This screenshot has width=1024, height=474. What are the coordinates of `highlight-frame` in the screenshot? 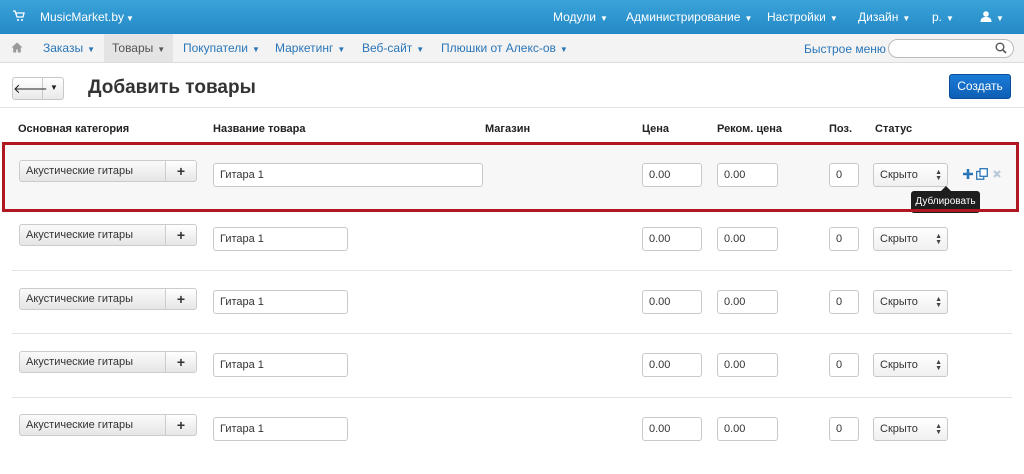 It's located at (510, 177).